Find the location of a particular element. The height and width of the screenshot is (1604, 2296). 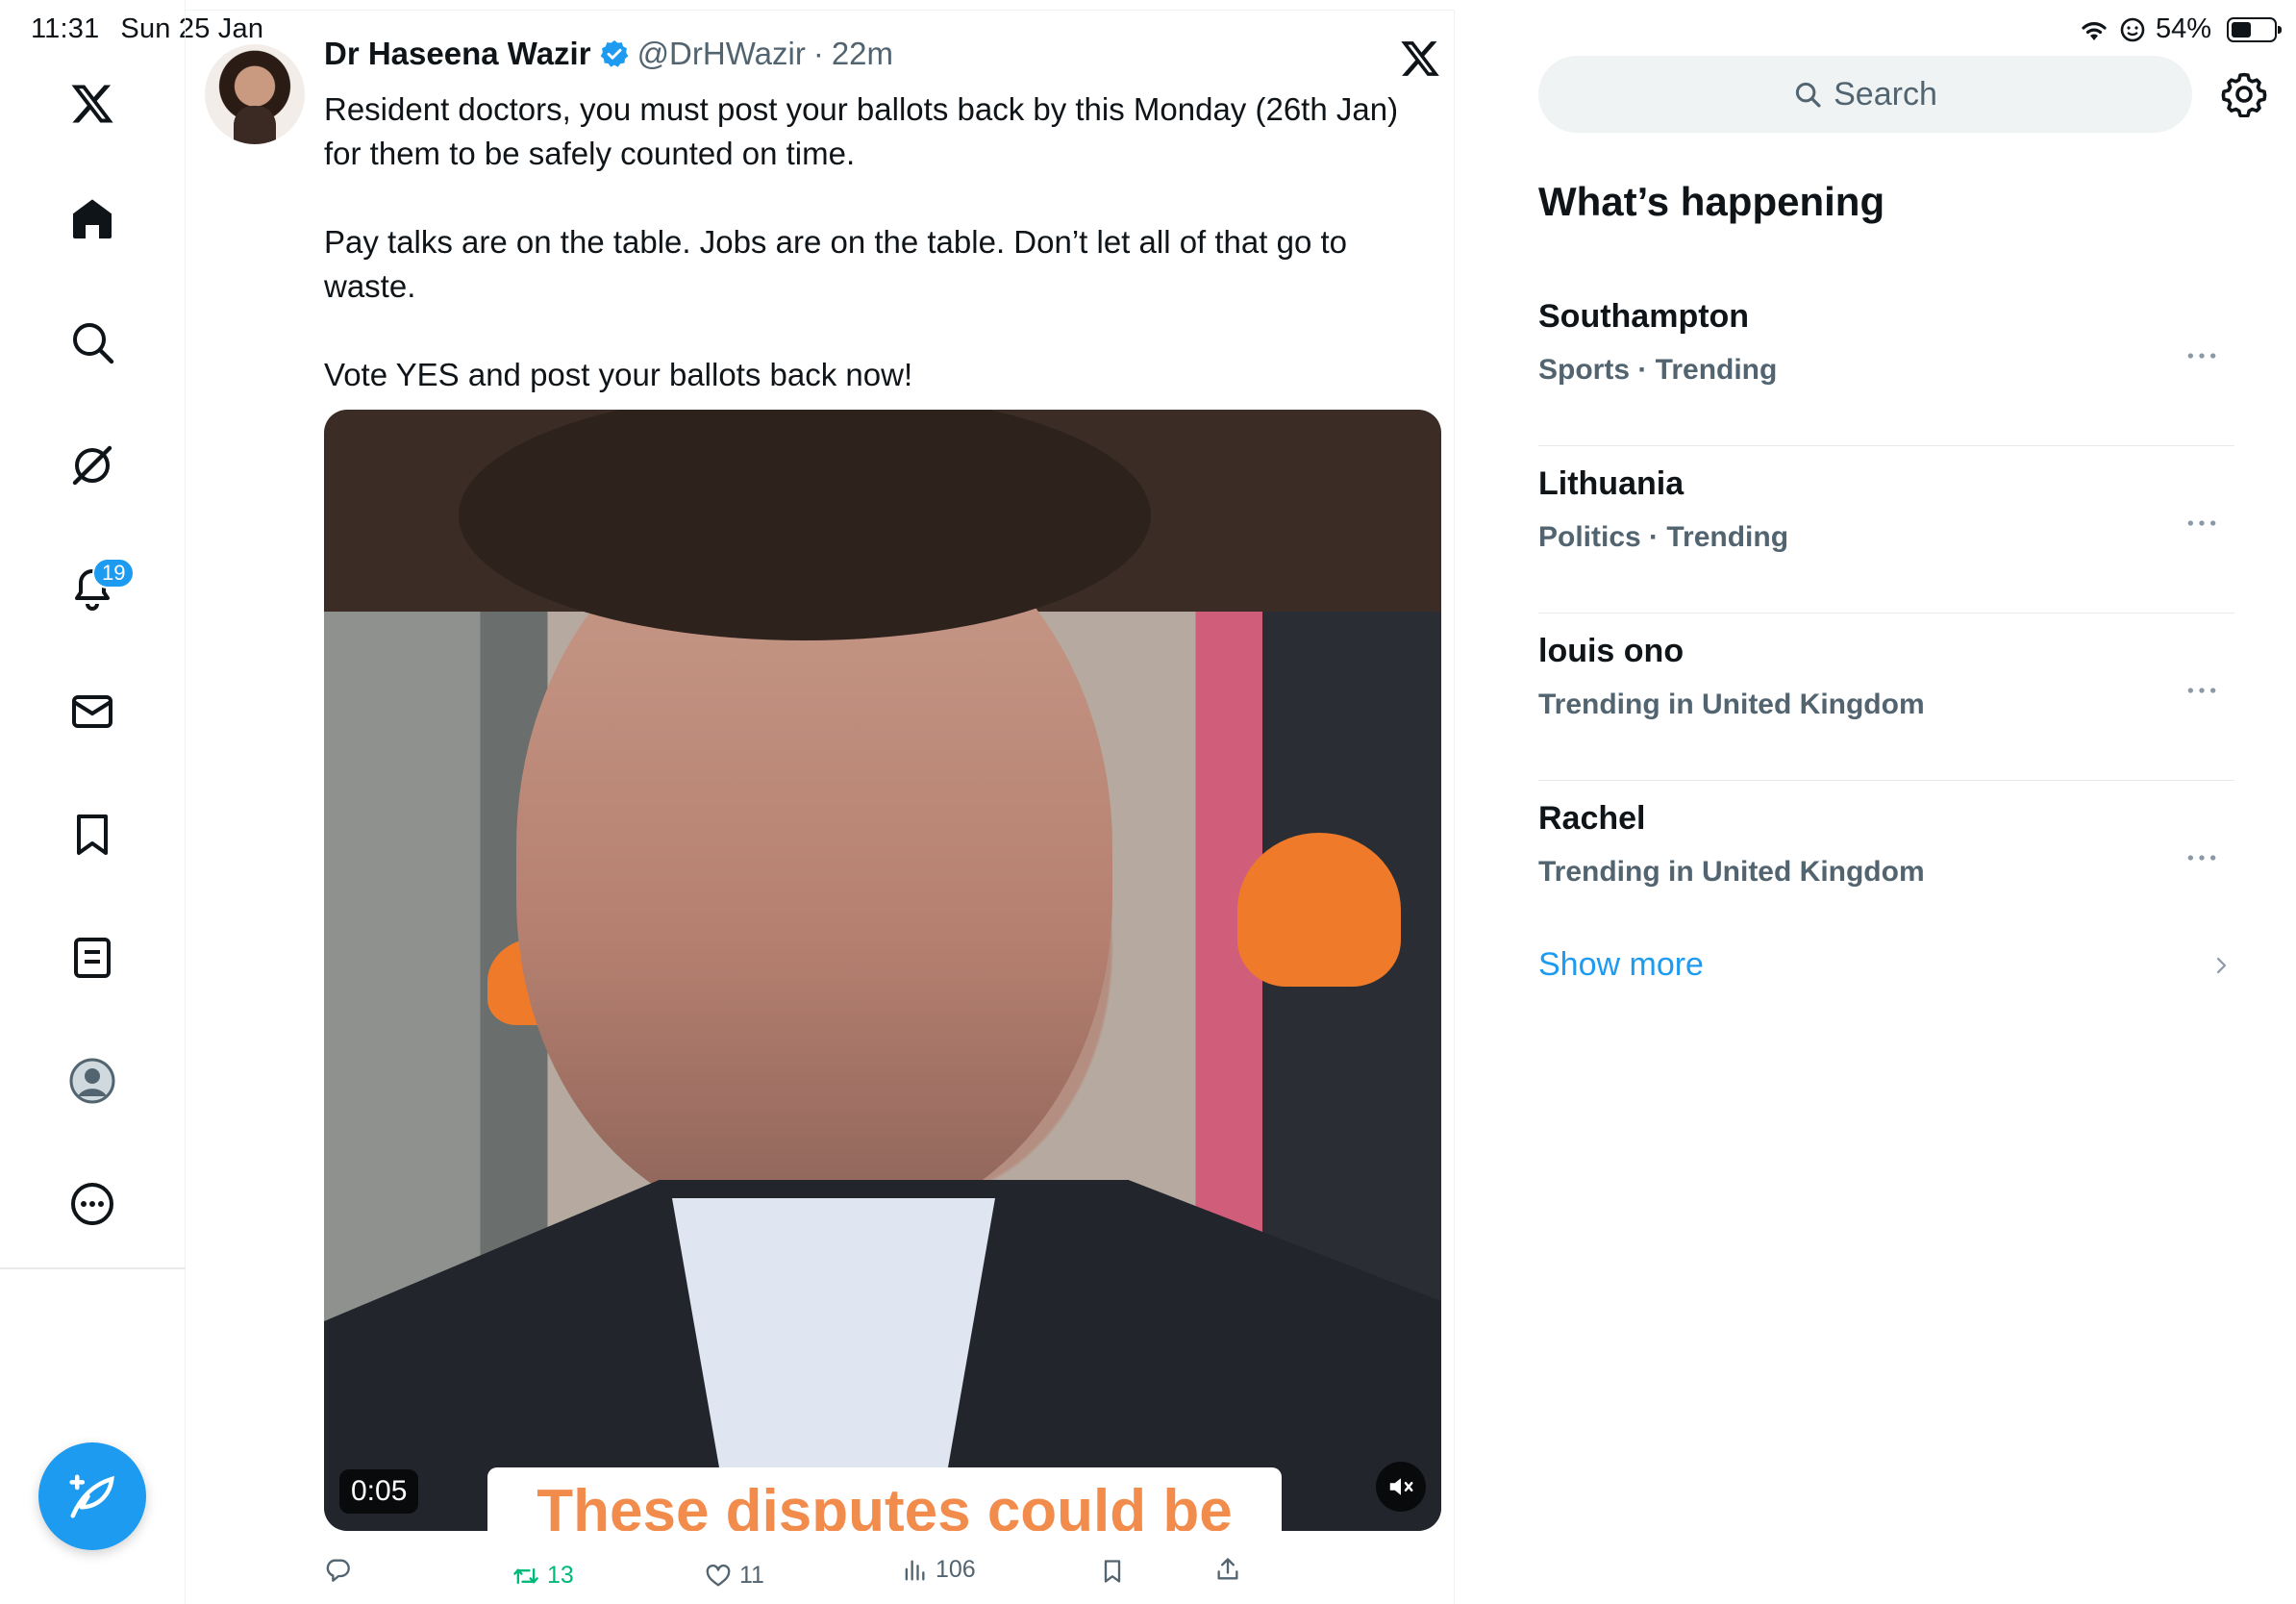

notifications-badge: 19 is located at coordinates (114, 573).